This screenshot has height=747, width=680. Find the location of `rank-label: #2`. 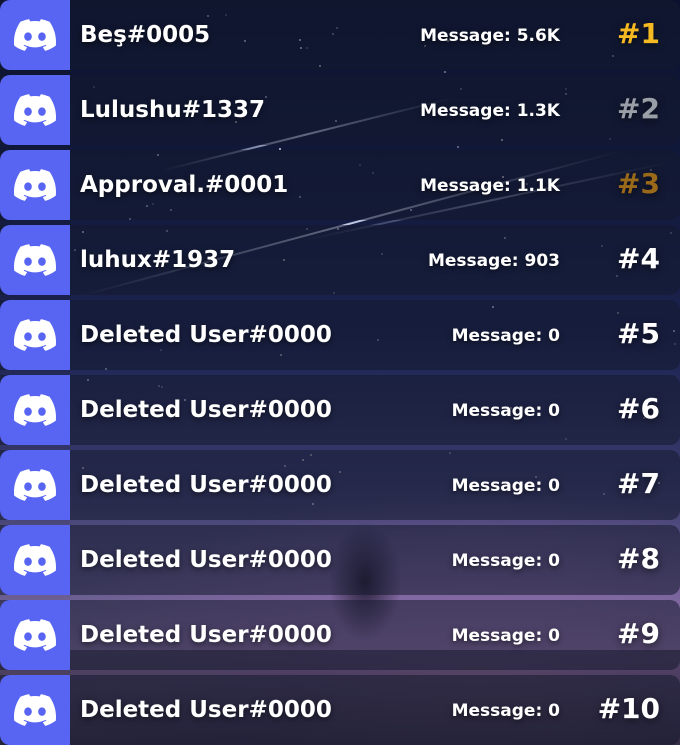

rank-label: #2 is located at coordinates (638, 108).